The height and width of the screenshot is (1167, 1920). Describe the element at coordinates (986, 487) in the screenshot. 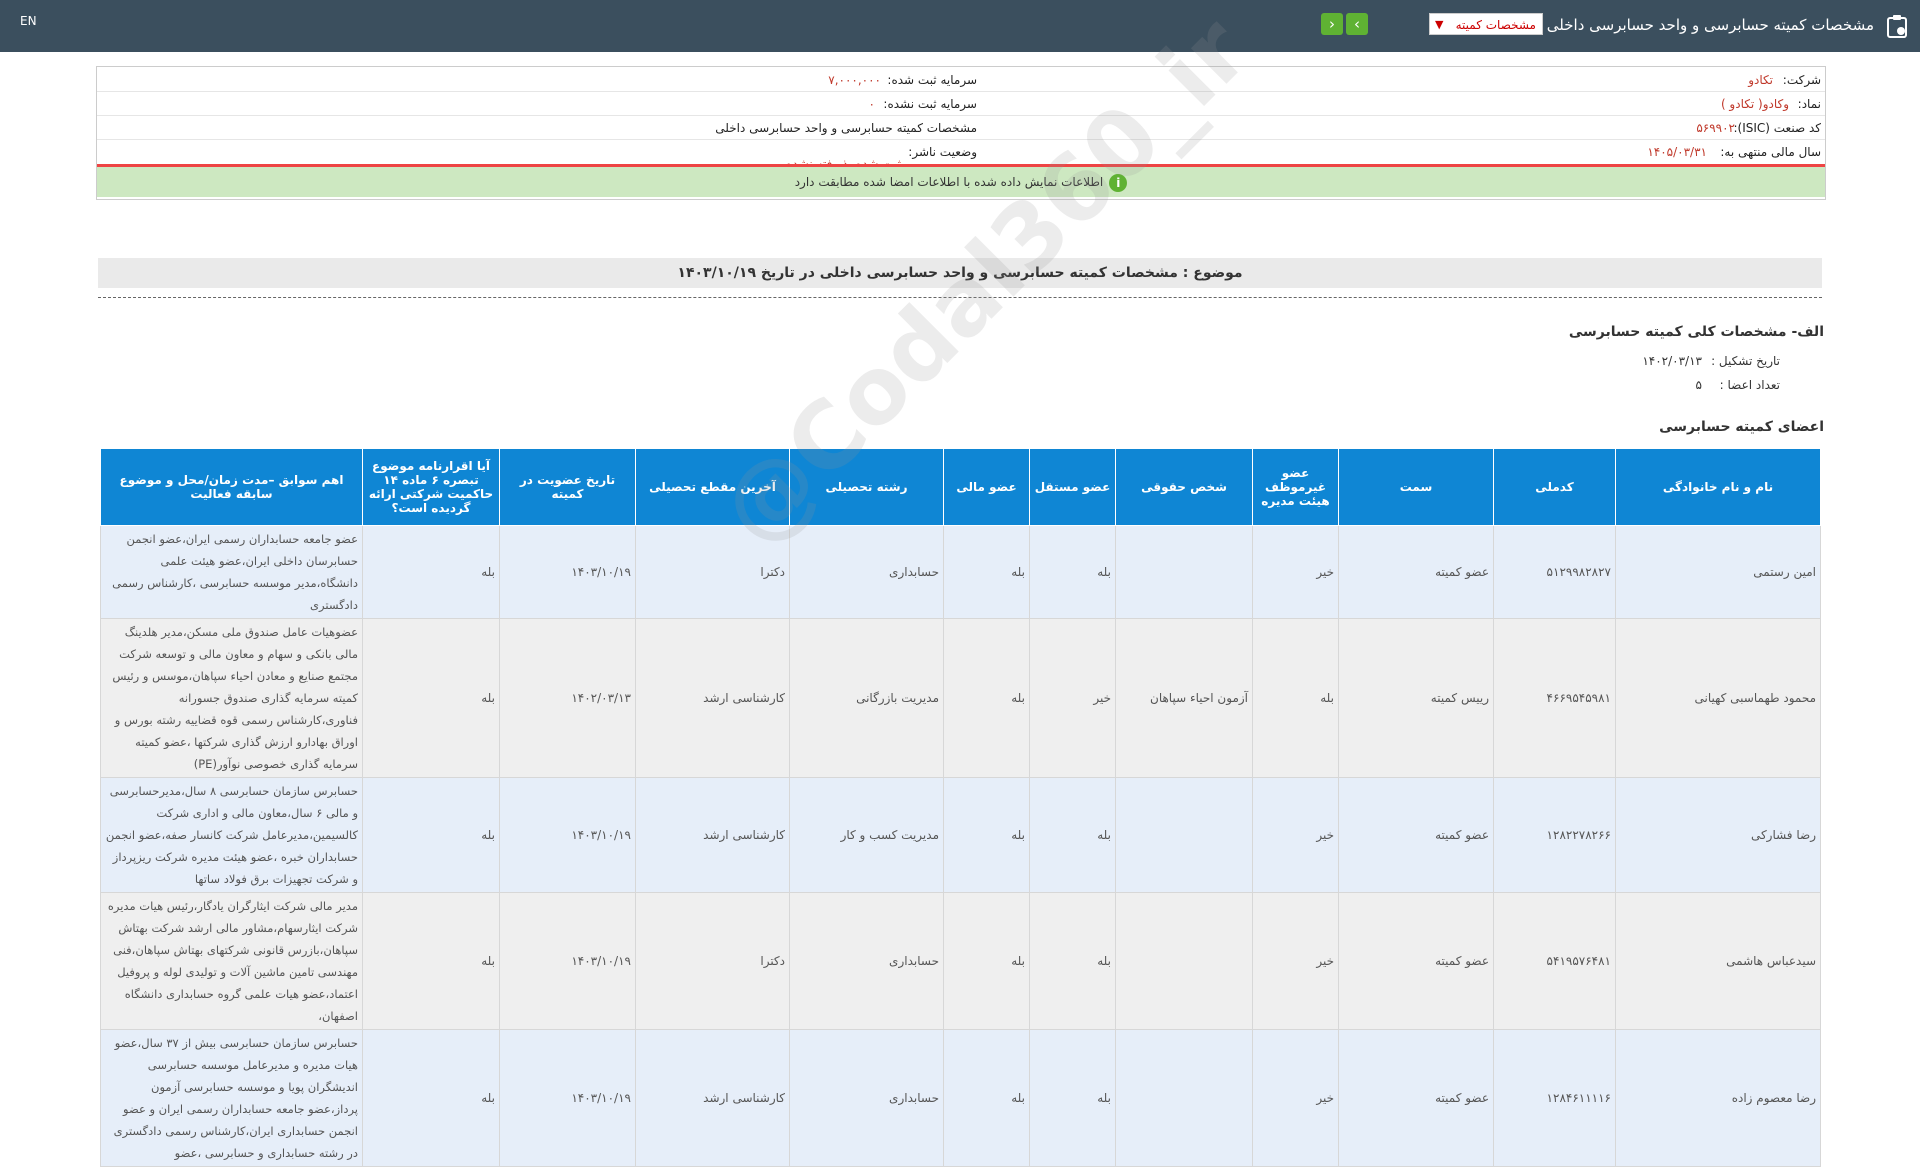

I see `column-header: عضو مالی` at that location.